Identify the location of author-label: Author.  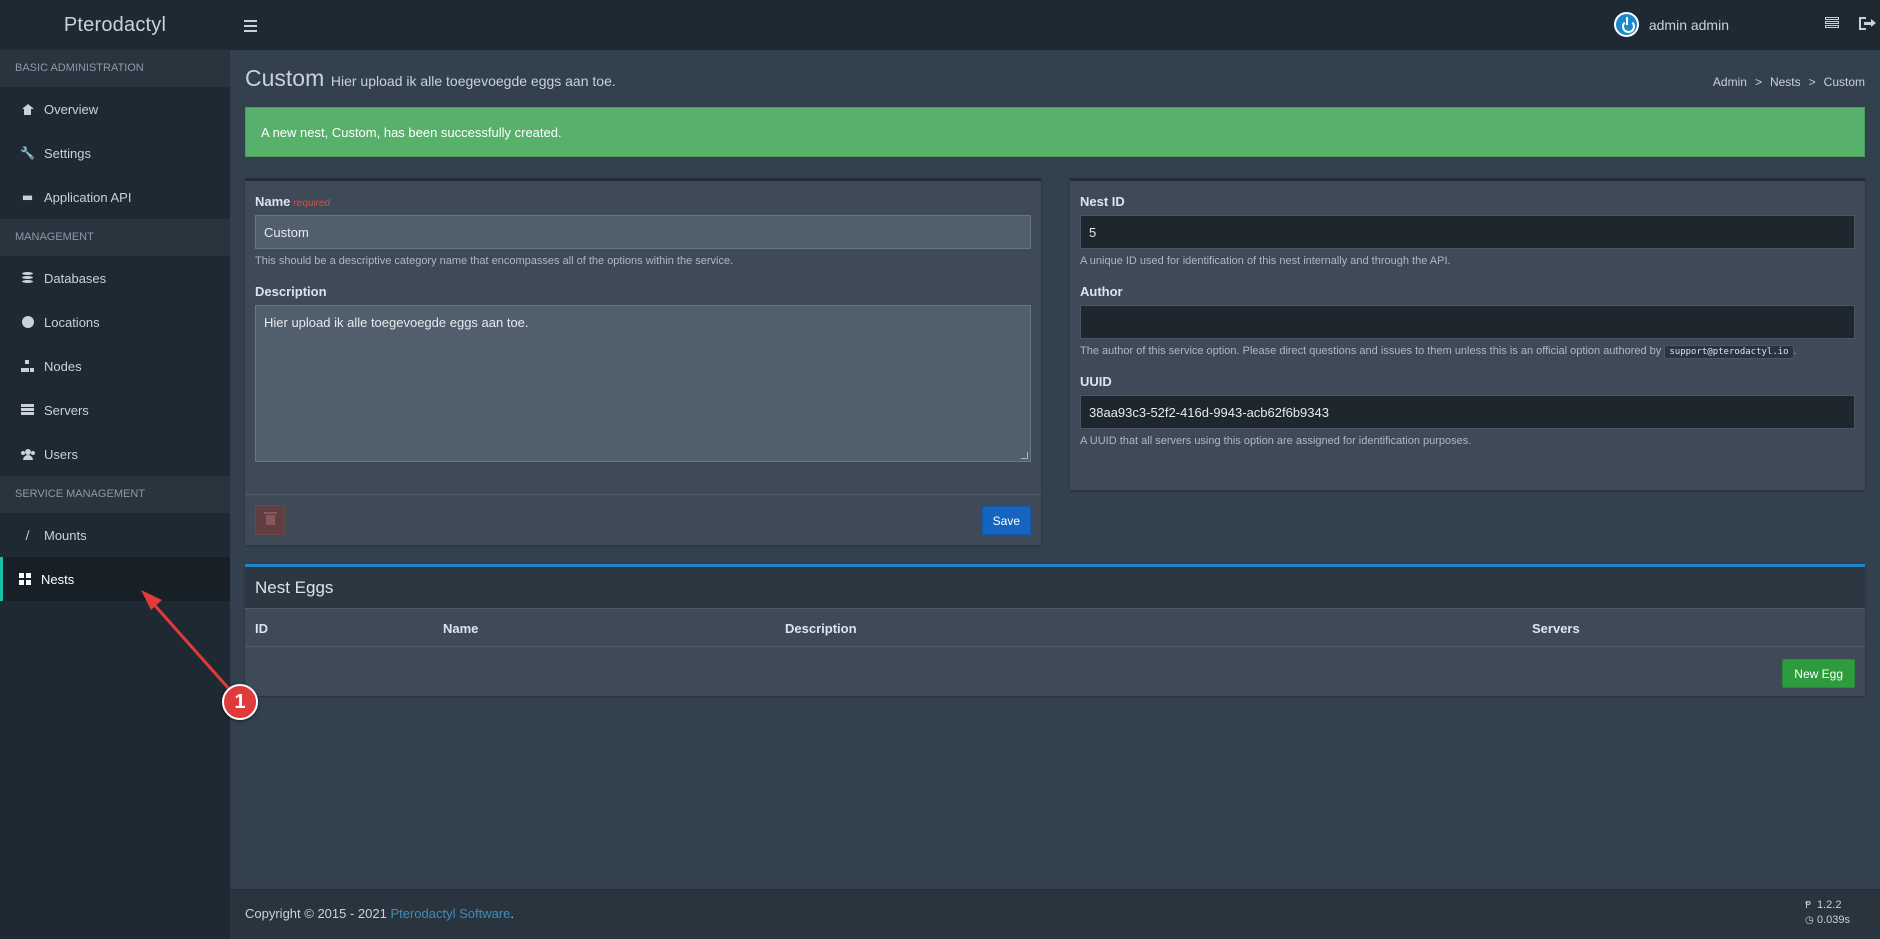
(1101, 291).